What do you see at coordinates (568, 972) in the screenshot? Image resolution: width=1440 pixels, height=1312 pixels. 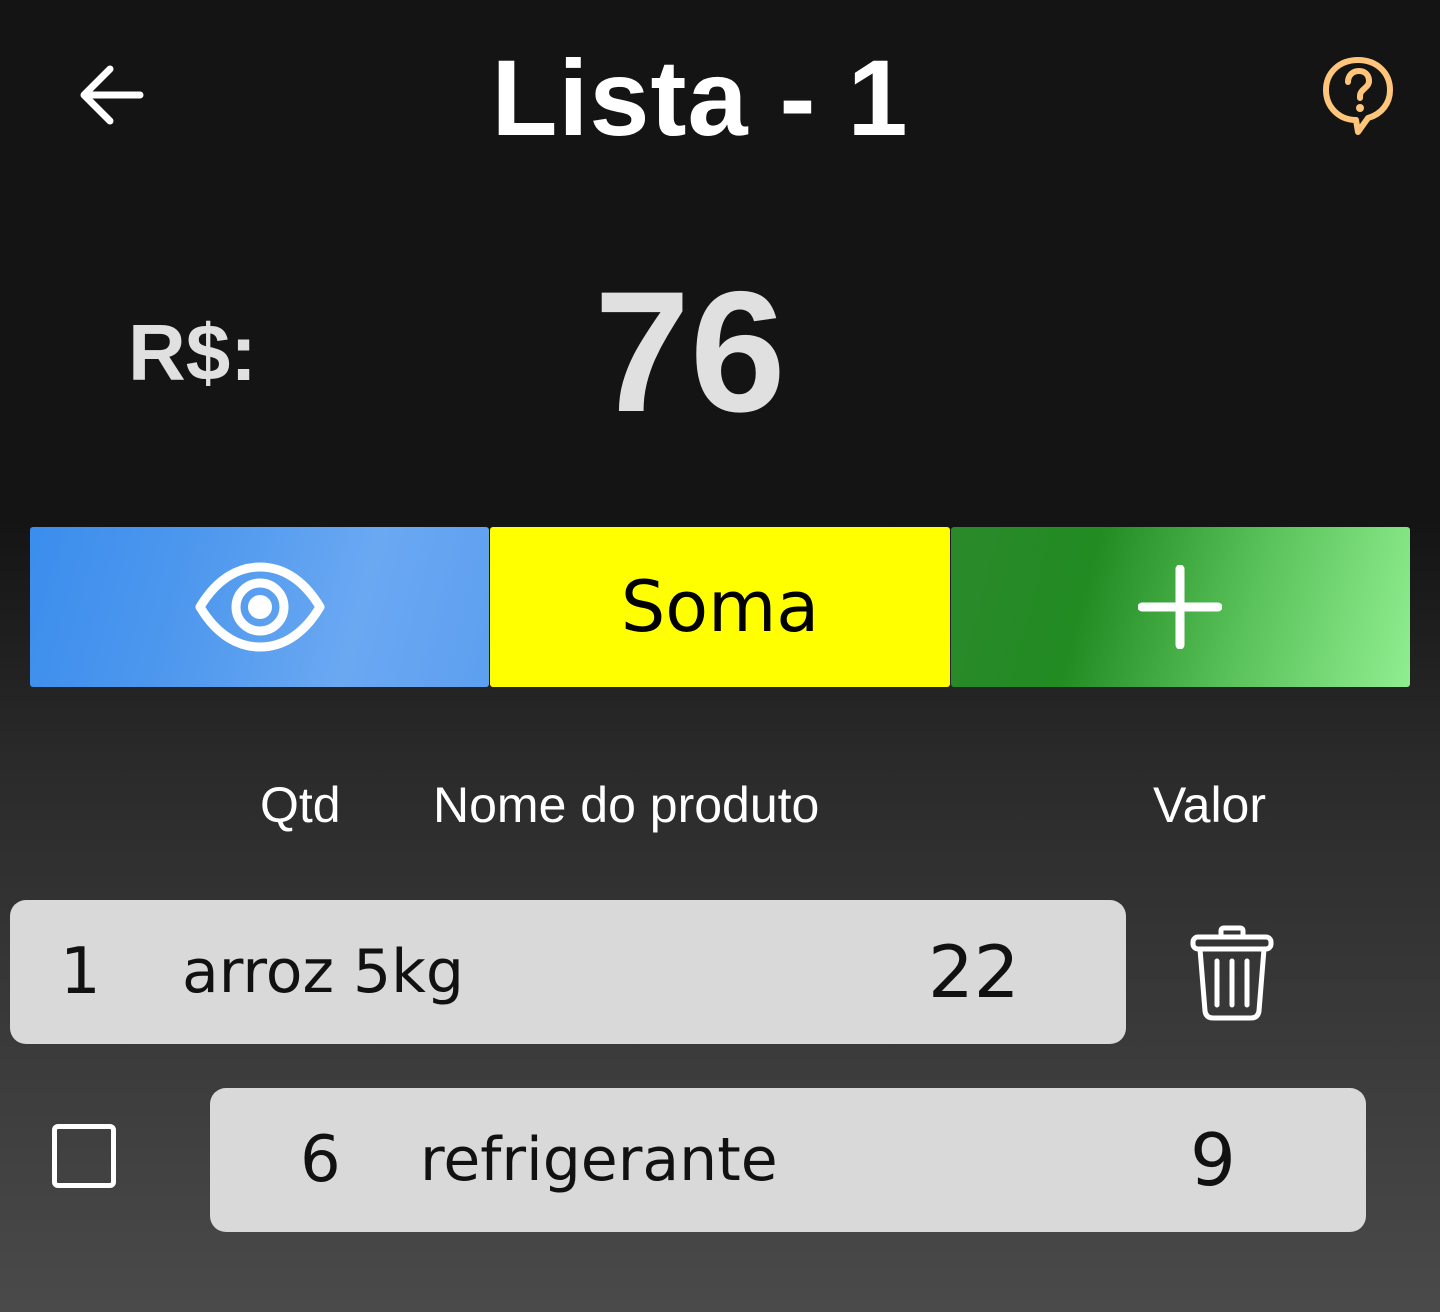 I see `list-item: 1 arroz 5kg 22` at bounding box center [568, 972].